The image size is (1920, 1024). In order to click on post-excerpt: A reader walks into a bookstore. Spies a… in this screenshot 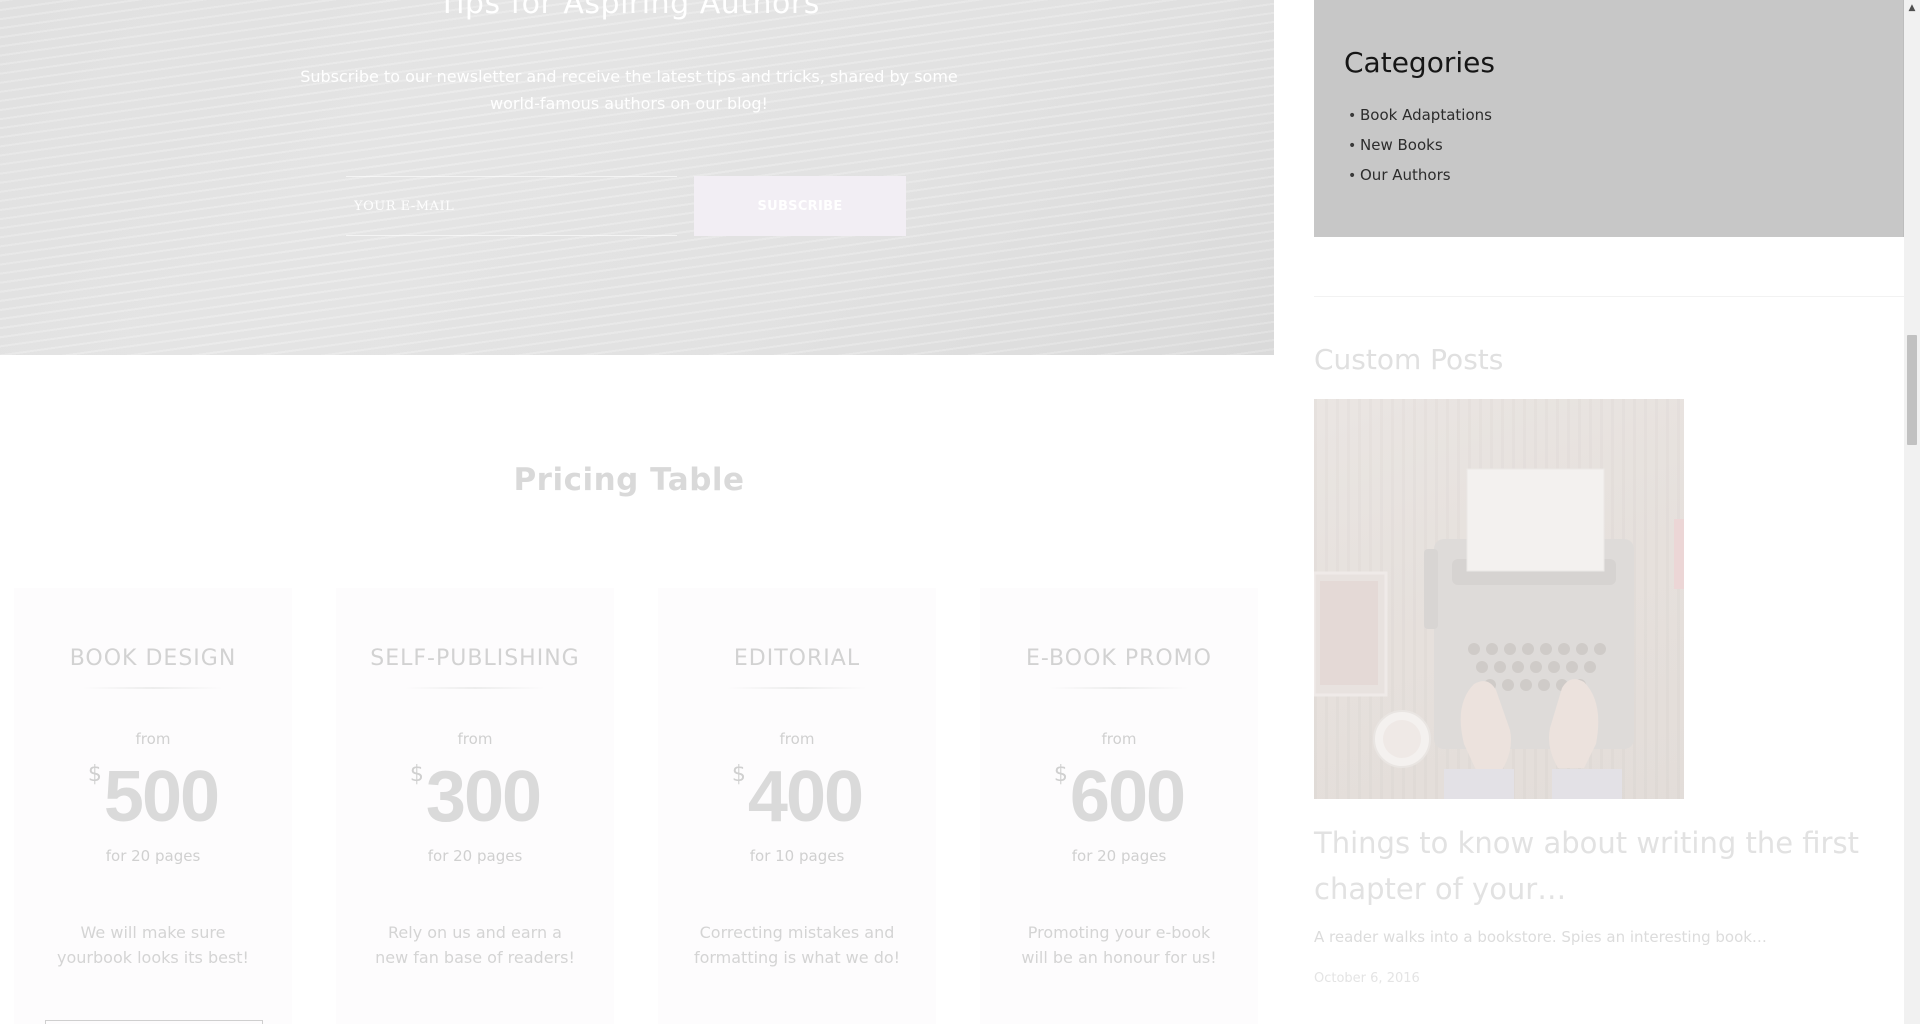, I will do `click(1540, 937)`.